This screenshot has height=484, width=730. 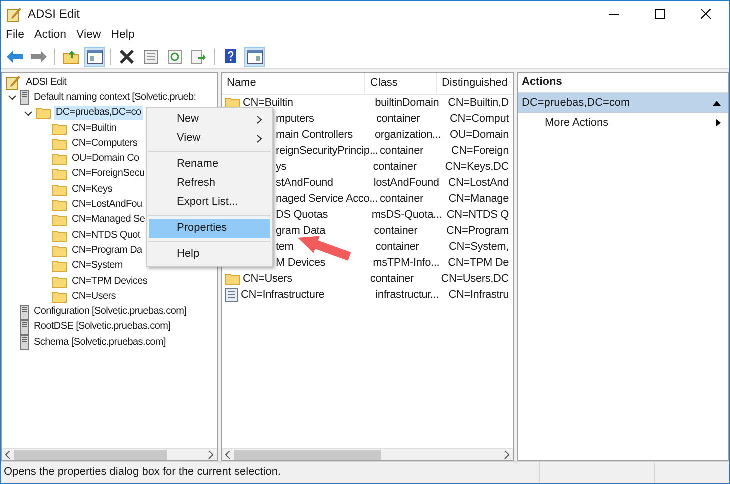 I want to click on menu-item: File, so click(x=15, y=36).